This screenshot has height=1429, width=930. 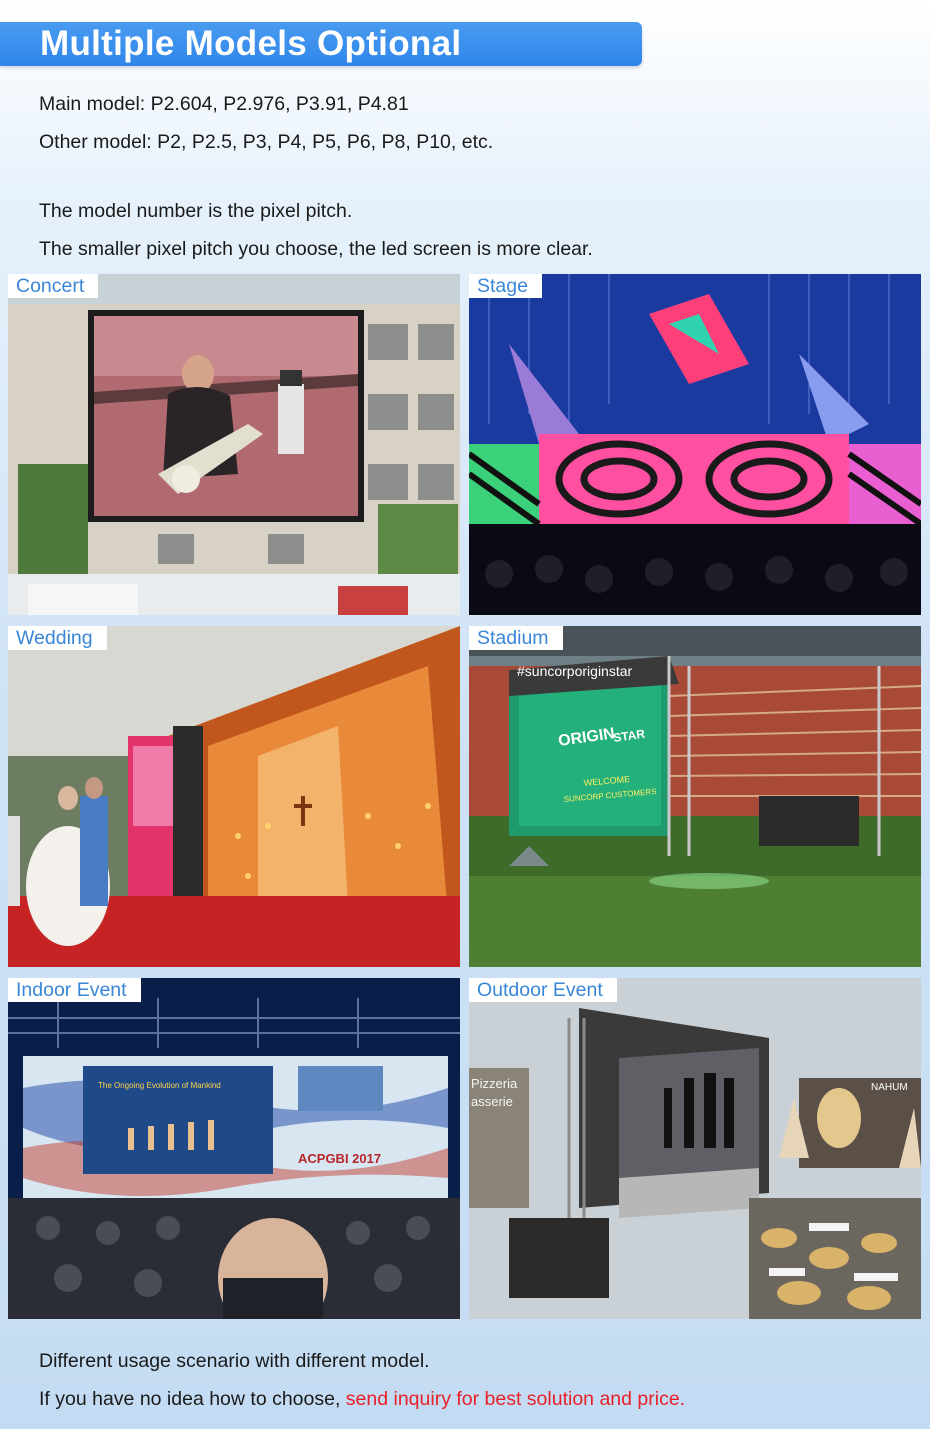 I want to click on outdoor-event-photo: Outdoor Event Pizzeria asserie NAHUM, so click(x=695, y=1148).